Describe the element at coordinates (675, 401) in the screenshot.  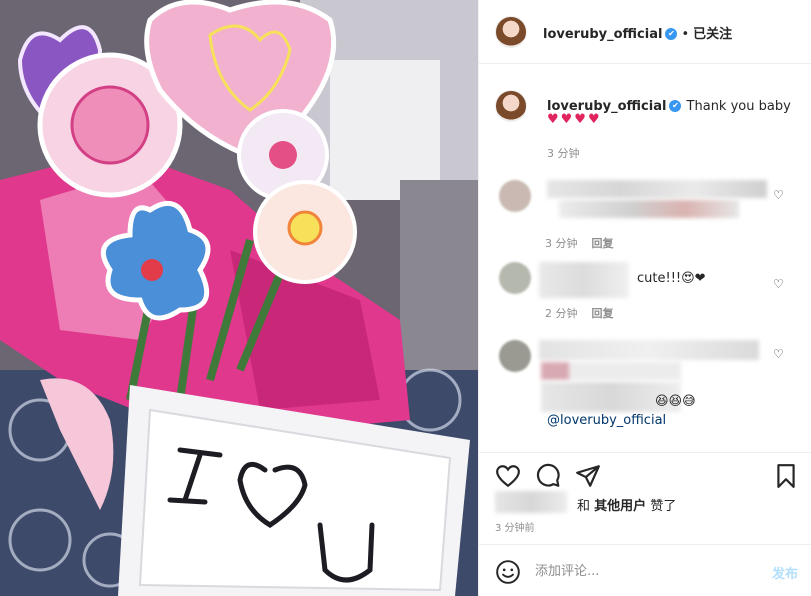
I see `comment-emoji: 😆😆😅` at that location.